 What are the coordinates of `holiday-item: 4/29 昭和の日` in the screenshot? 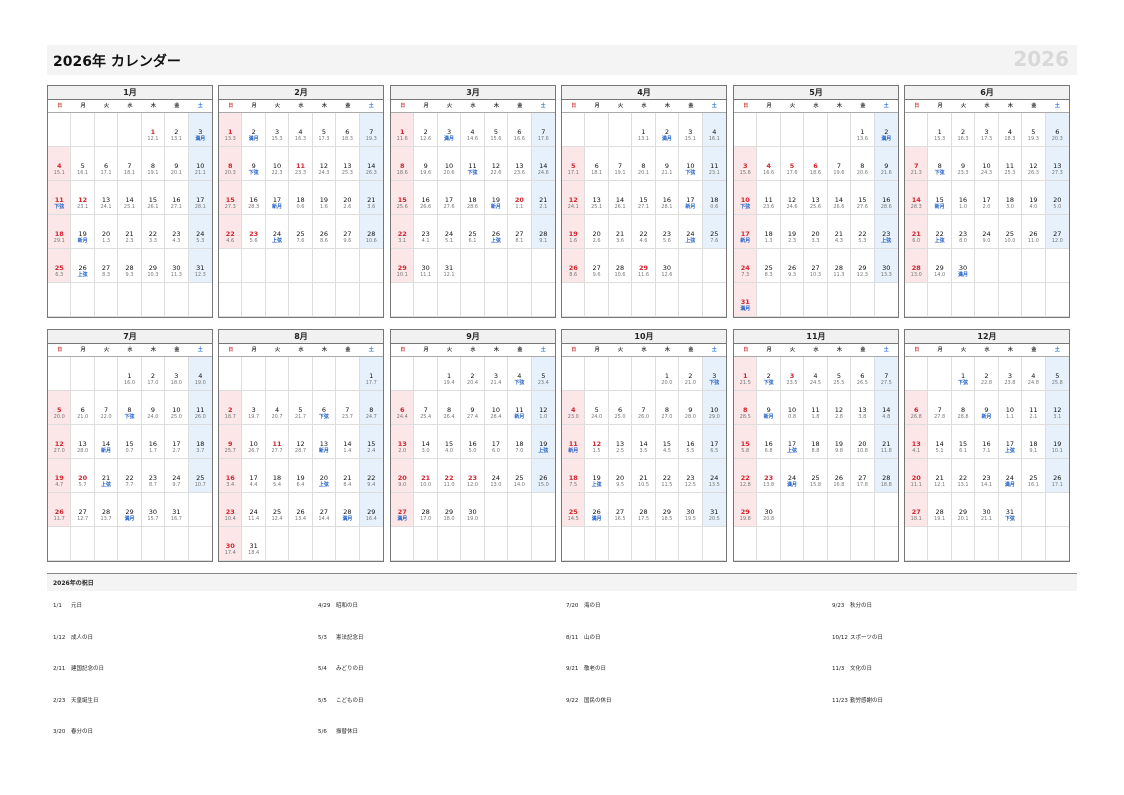 It's located at (442, 617).